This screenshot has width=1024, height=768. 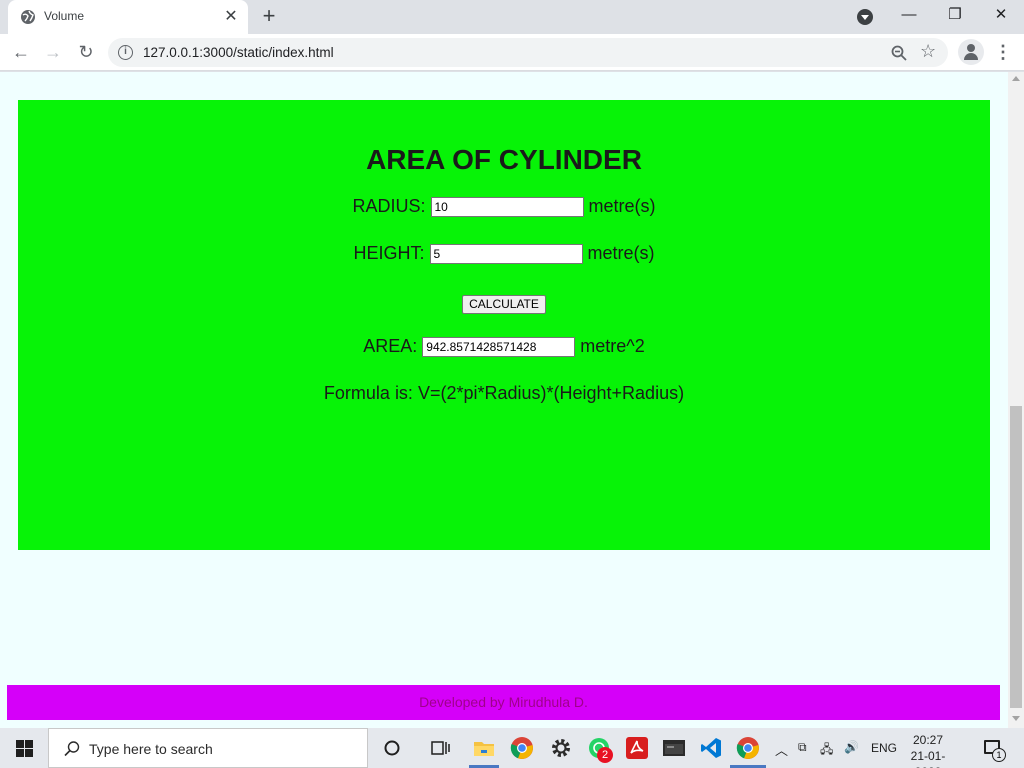 I want to click on search-icon, so click(x=72, y=749).